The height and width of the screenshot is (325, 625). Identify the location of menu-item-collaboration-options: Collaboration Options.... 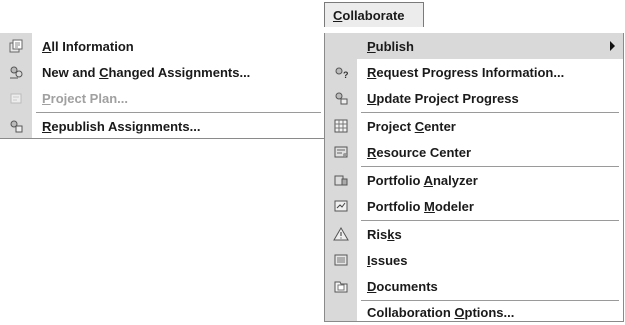
(474, 312).